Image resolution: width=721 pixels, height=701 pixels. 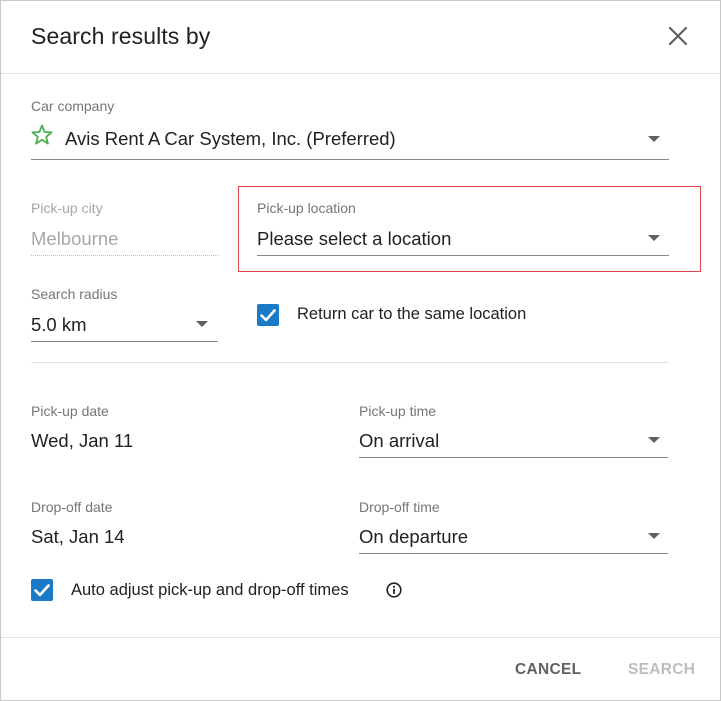 I want to click on close-icon, so click(x=678, y=36).